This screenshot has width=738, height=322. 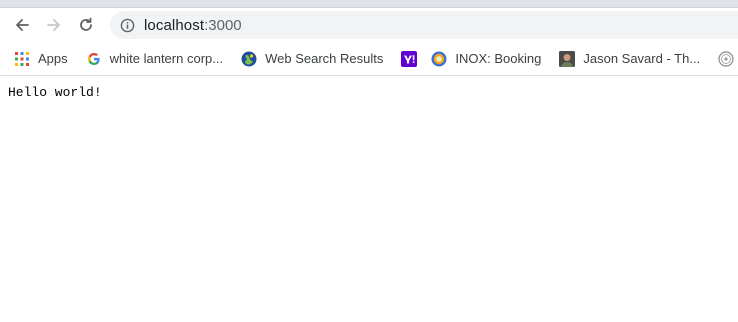 I want to click on bookmark-label: Apps, so click(x=53, y=58).